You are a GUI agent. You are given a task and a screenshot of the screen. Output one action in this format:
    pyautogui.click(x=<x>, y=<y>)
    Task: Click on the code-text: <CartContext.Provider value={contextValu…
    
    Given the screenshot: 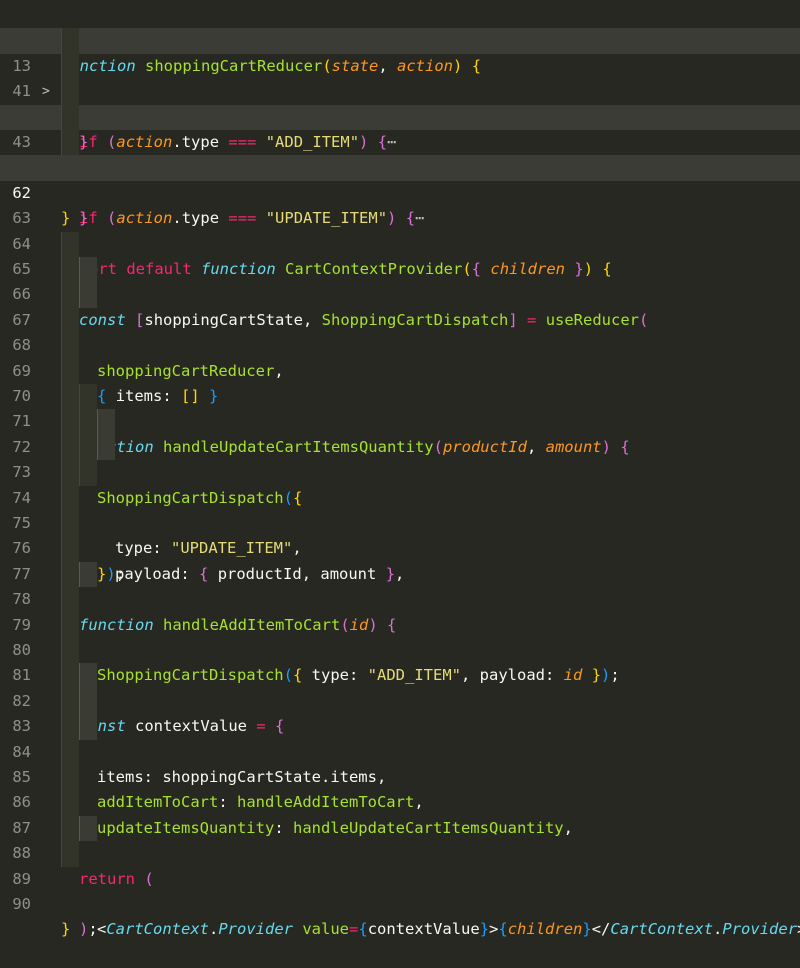 What is the action you would take?
    pyautogui.click(x=448, y=929)
    